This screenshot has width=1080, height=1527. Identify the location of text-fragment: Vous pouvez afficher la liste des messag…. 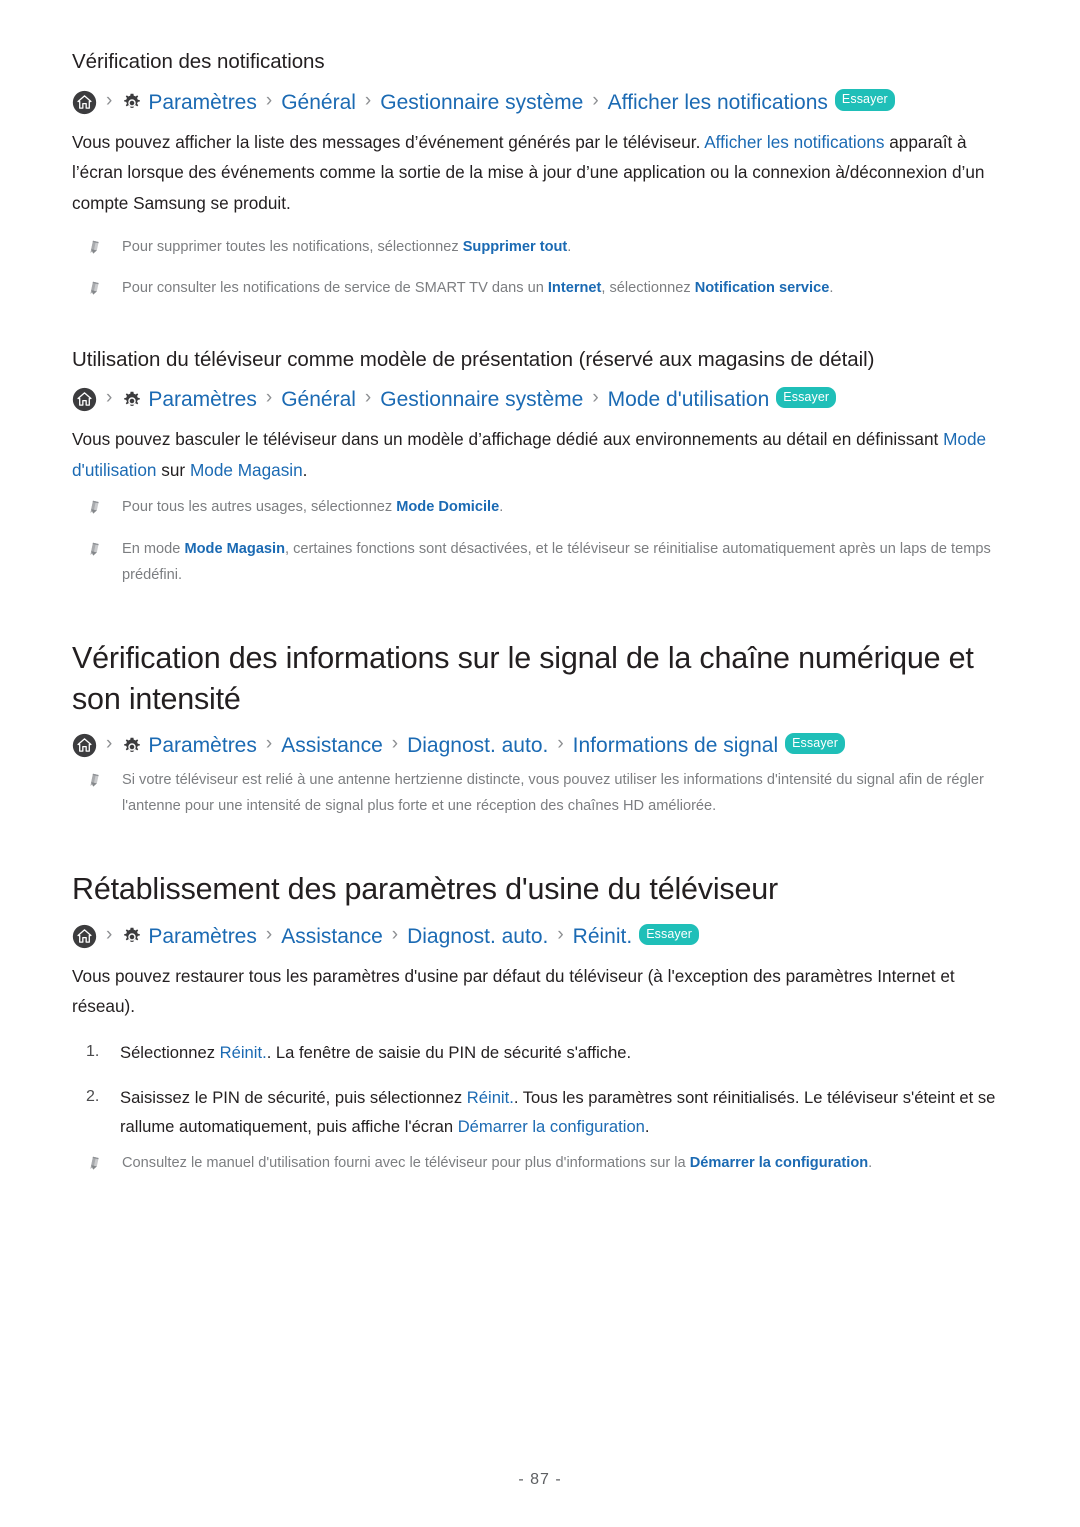
(388, 141).